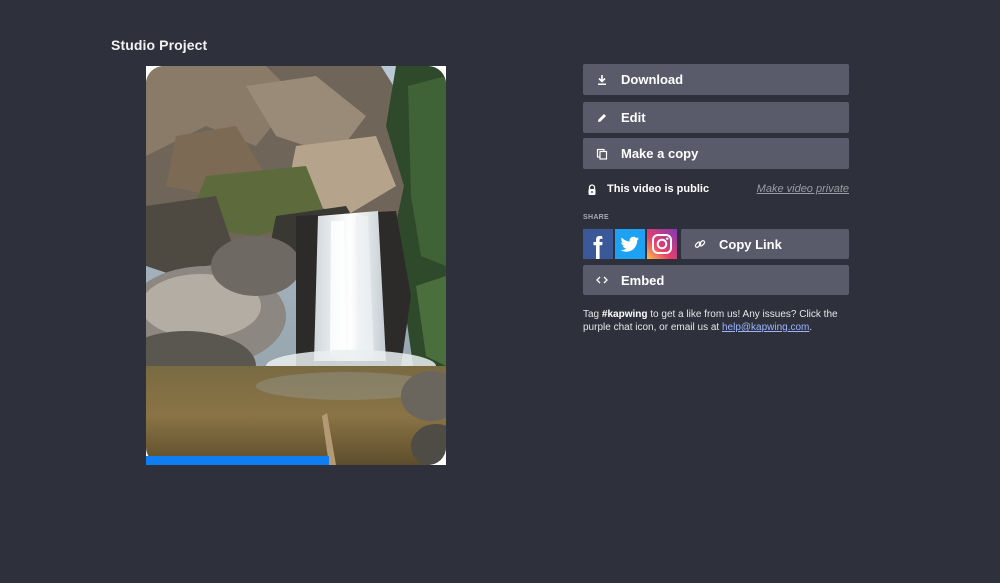 Image resolution: width=1000 pixels, height=583 pixels. Describe the element at coordinates (765, 327) in the screenshot. I see `help-email-link: help@kapwing.com` at that location.